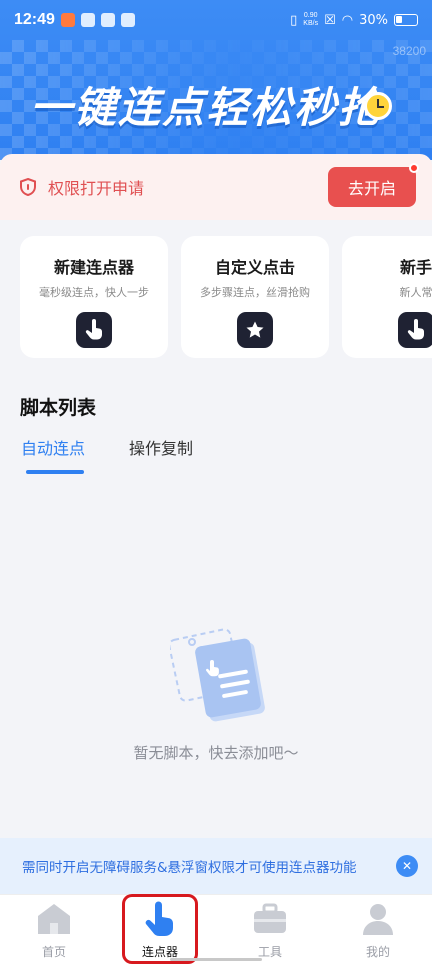  Describe the element at coordinates (53, 952) in the screenshot. I see `nav-label: 首页` at that location.